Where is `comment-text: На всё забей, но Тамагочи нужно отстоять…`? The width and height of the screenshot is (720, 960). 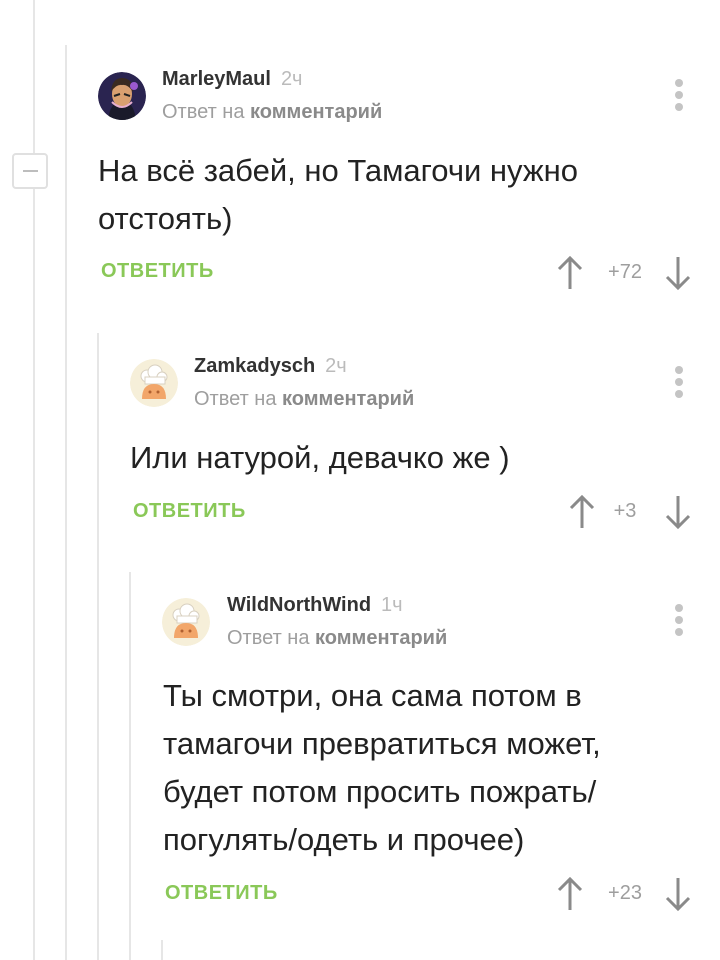 comment-text: На всё забей, но Тамагочи нужно отстоять… is located at coordinates (338, 194).